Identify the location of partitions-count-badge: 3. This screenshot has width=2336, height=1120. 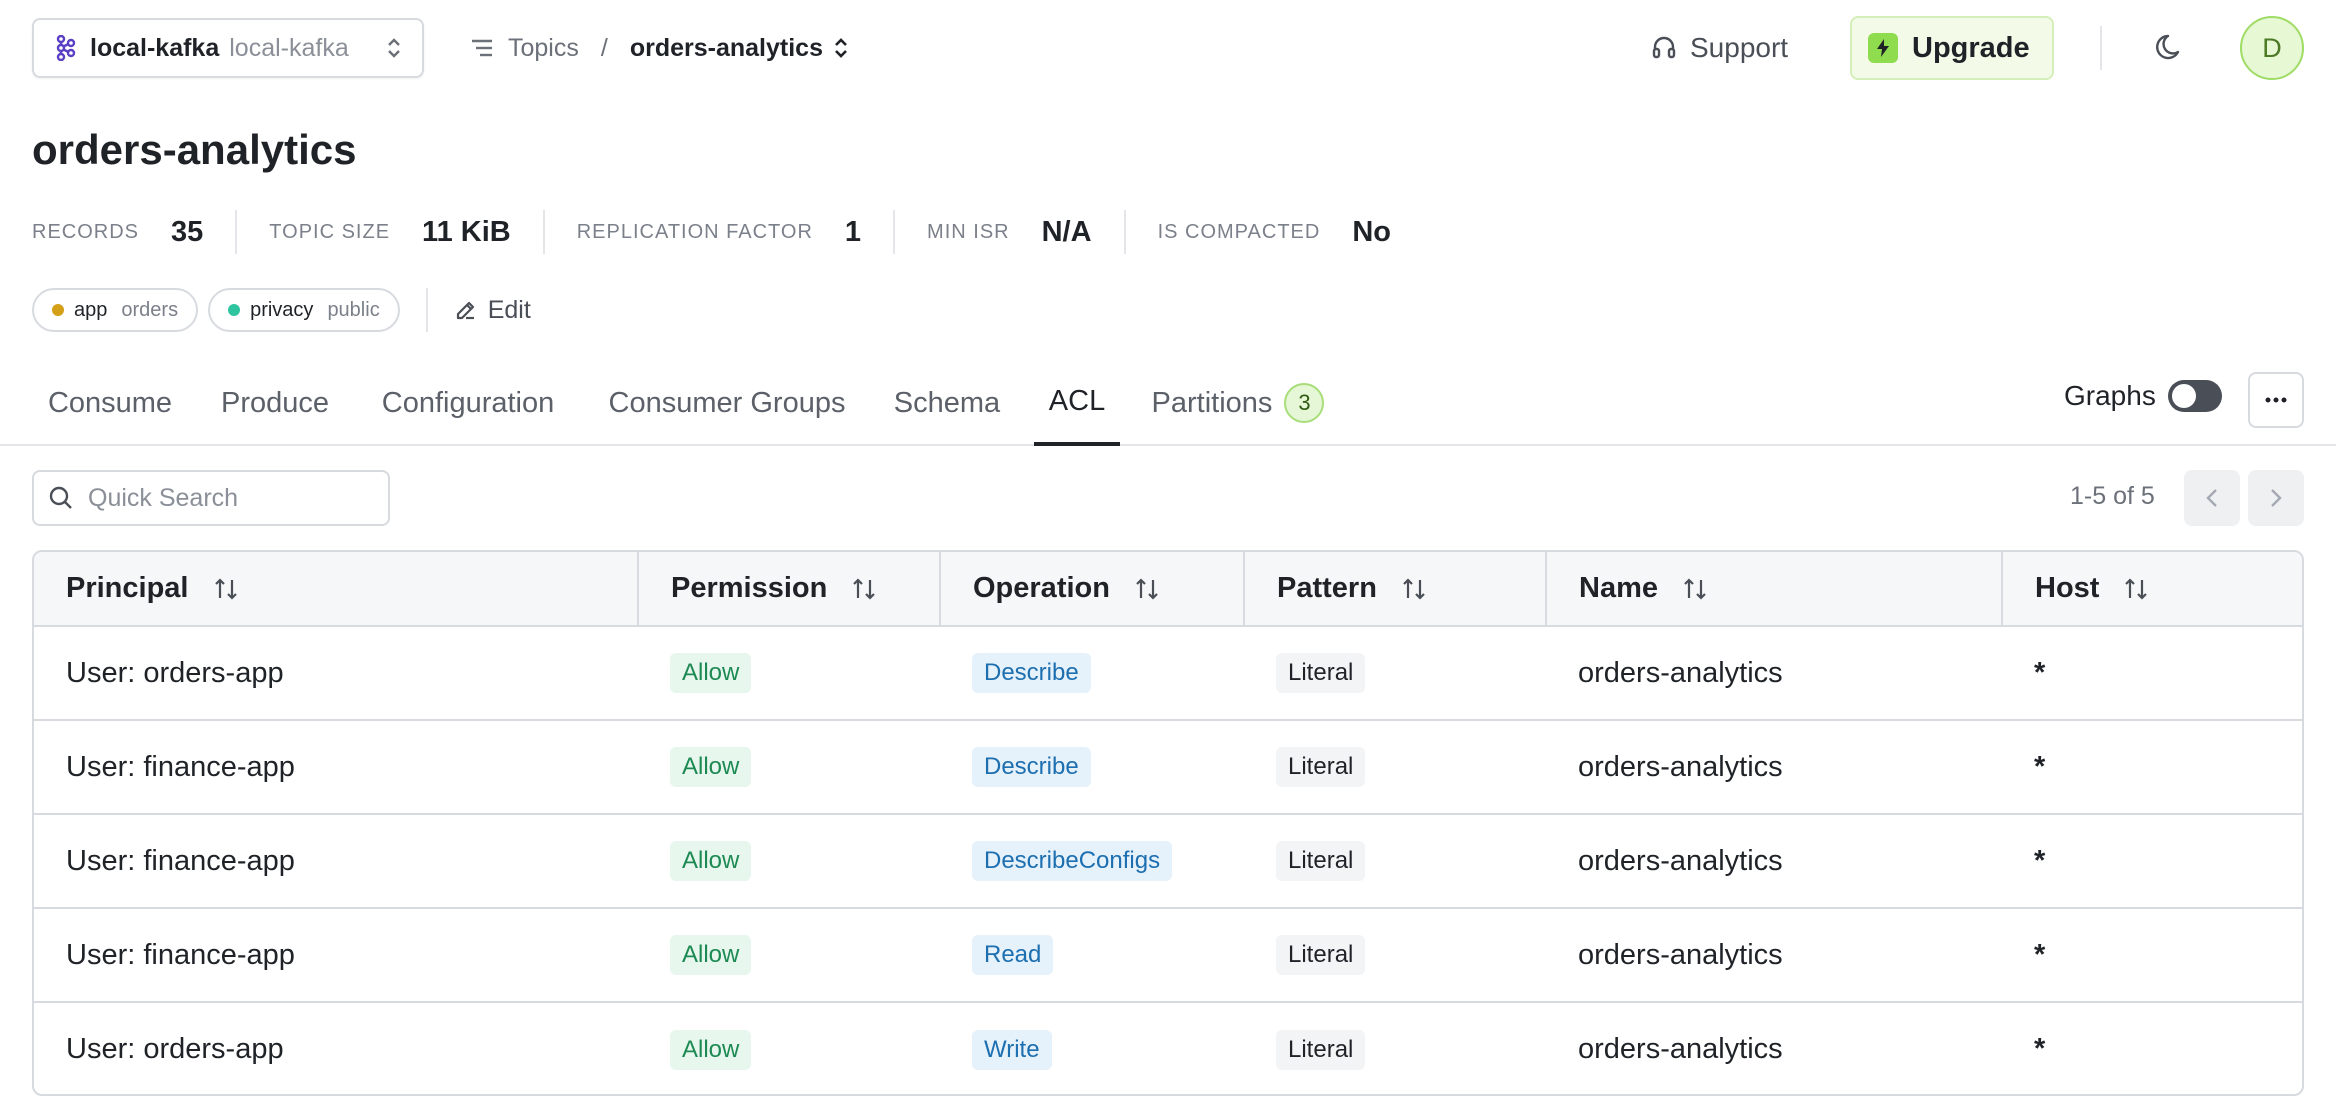
(1304, 403).